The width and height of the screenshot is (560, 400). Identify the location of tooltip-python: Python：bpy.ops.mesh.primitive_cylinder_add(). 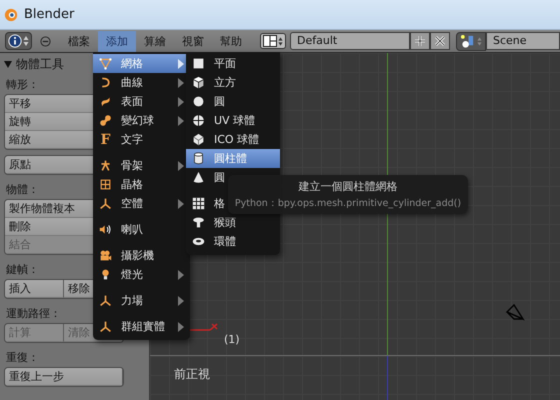
(348, 203).